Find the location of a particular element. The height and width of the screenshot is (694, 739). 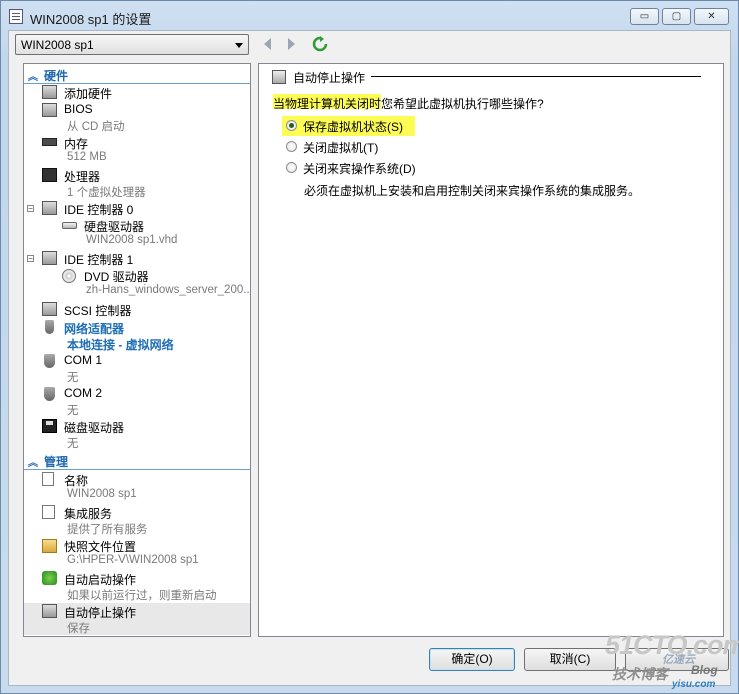

snapshot-folder-icon is located at coordinates (49, 546).